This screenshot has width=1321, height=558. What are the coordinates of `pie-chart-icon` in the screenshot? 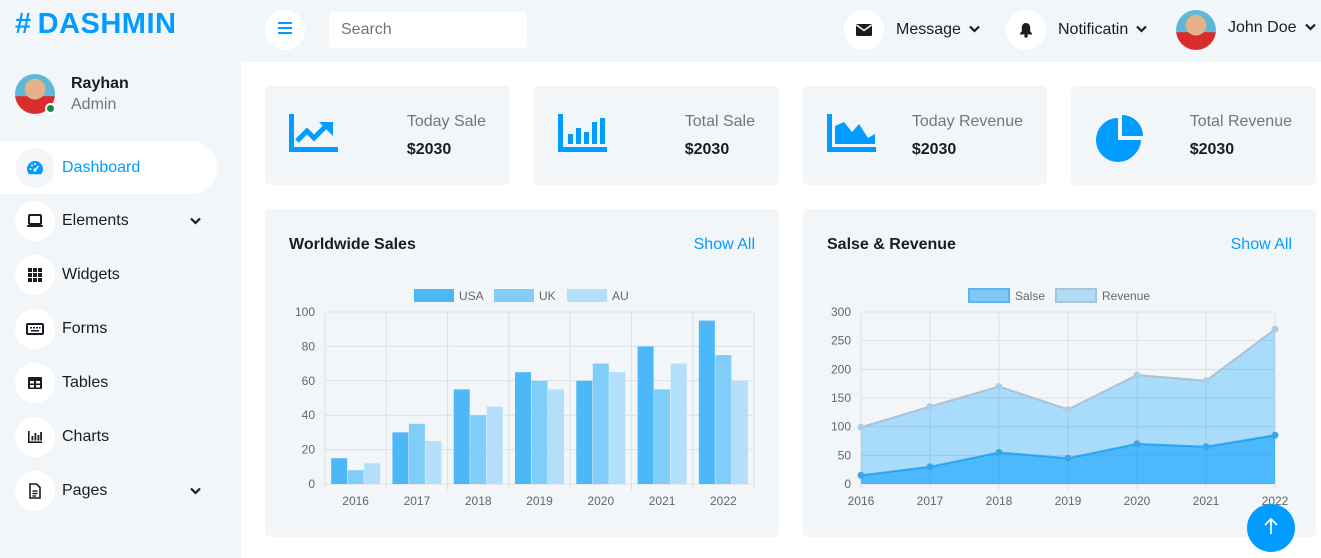 It's located at (1121, 138).